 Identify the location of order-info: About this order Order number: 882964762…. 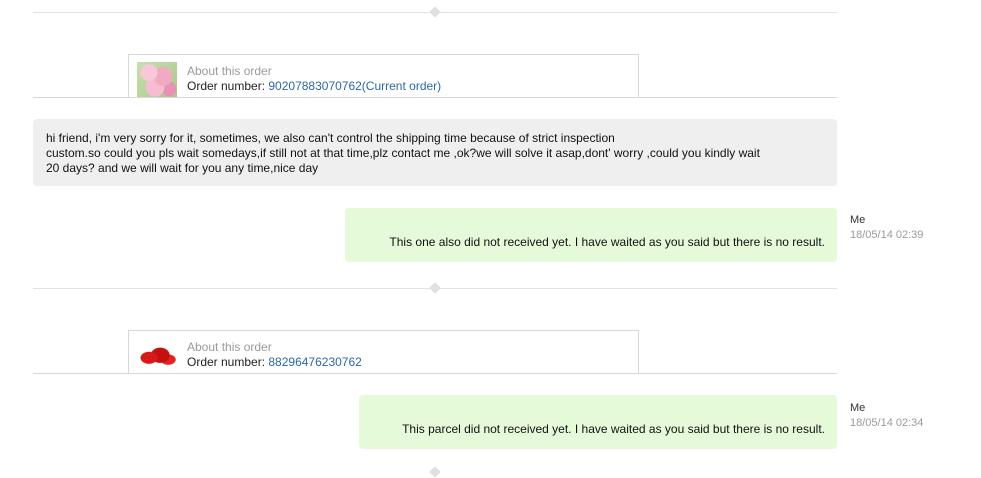
(274, 355).